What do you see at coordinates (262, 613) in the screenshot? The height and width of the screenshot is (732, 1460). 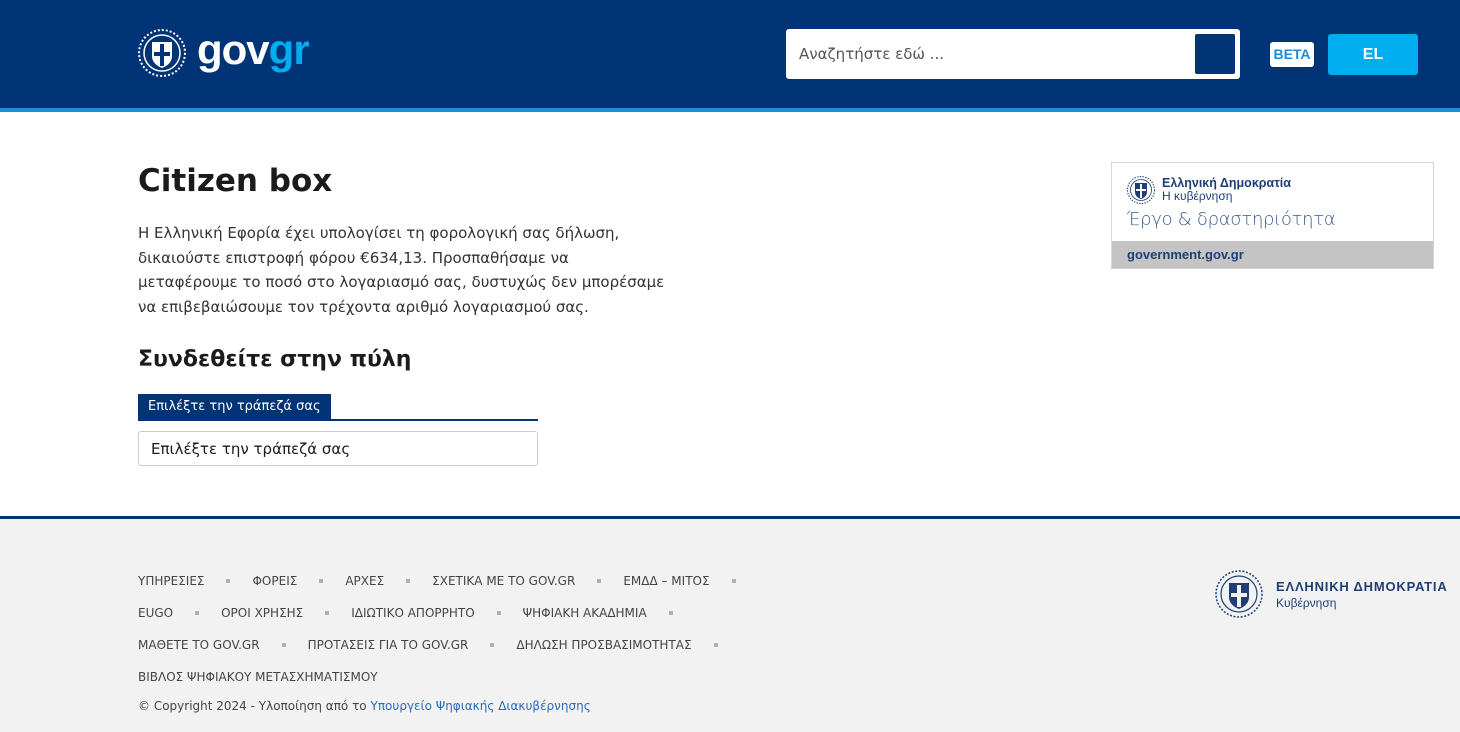 I see `footer-link-terms: ΟΡΟΙ ΧΡΗΣΗΣ` at bounding box center [262, 613].